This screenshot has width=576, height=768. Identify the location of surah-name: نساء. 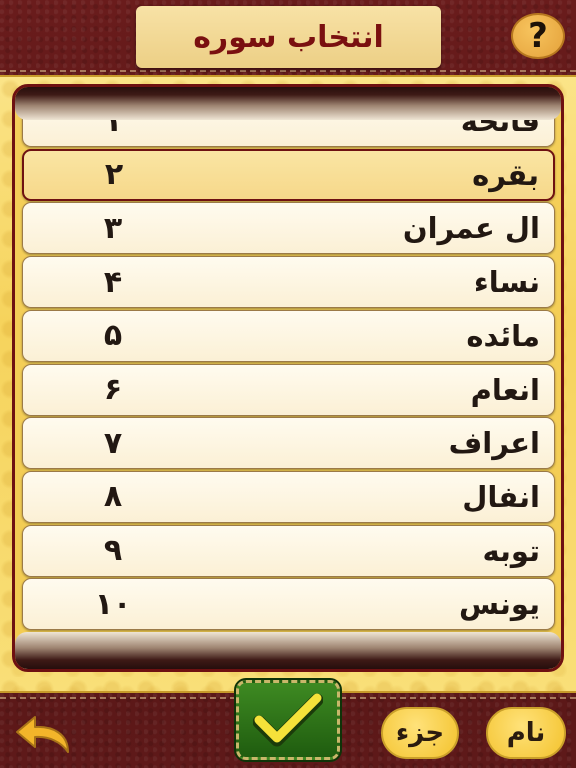
(506, 282).